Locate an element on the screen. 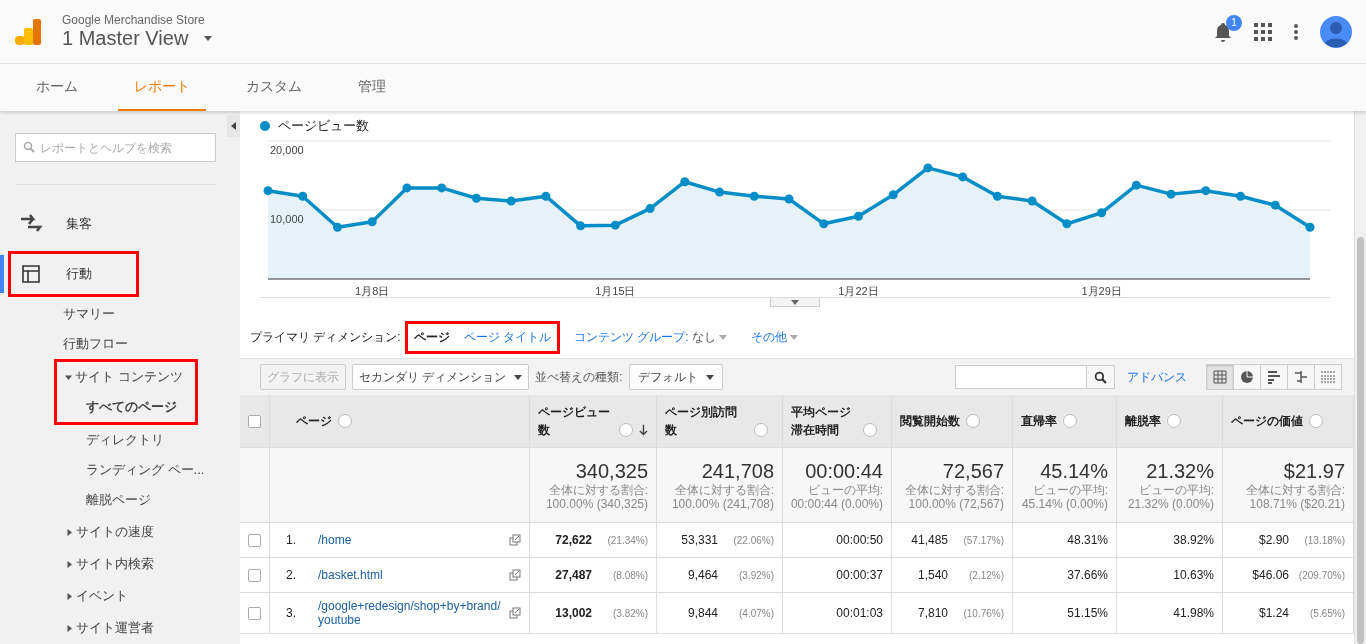  nav-section: 行動 is located at coordinates (79, 274).